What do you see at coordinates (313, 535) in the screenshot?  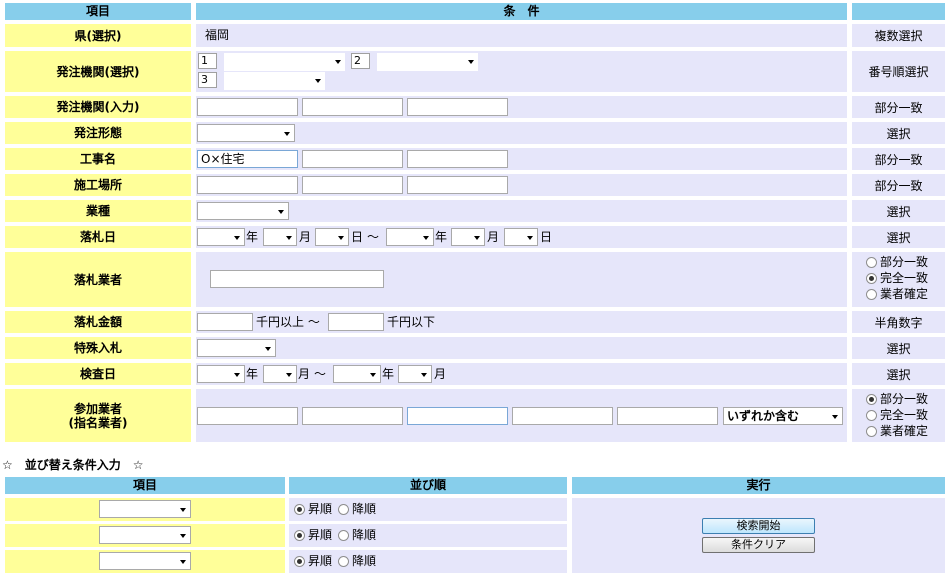 I see `sort2-asc-radio: 昇順` at bounding box center [313, 535].